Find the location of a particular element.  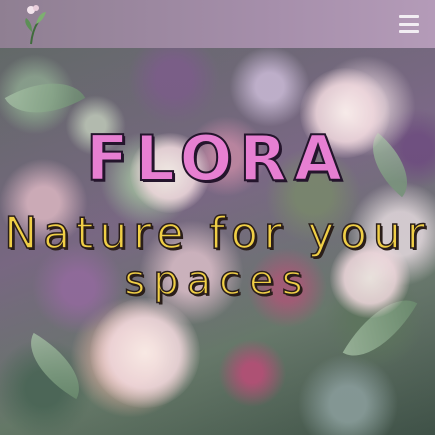

hamburger-menu-icon is located at coordinates (409, 24).